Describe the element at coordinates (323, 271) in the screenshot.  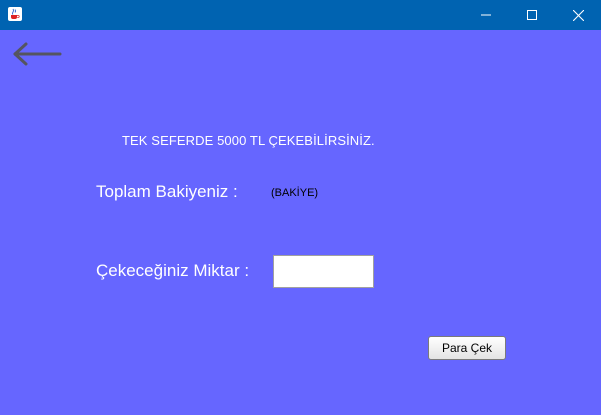
I see `amount-input` at that location.